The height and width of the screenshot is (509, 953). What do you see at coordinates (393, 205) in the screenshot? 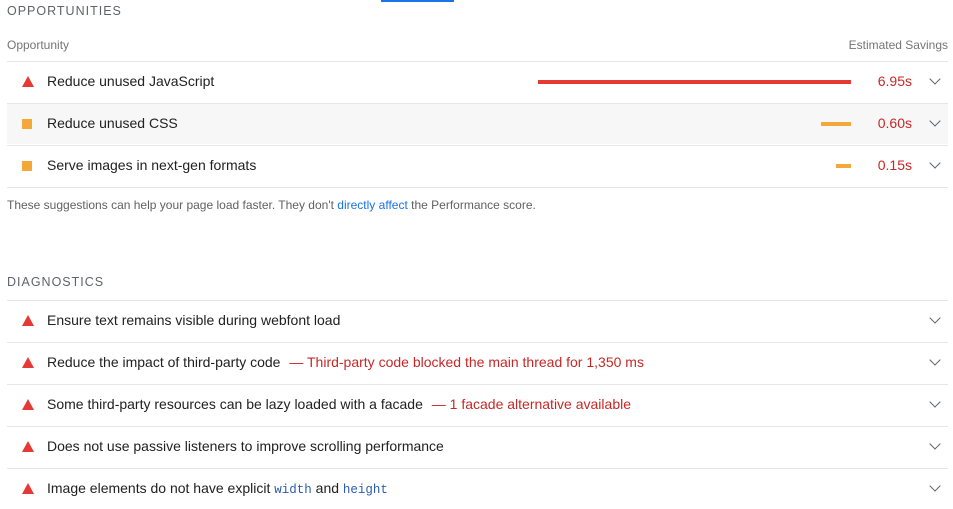
I see `affect-link: affect` at bounding box center [393, 205].